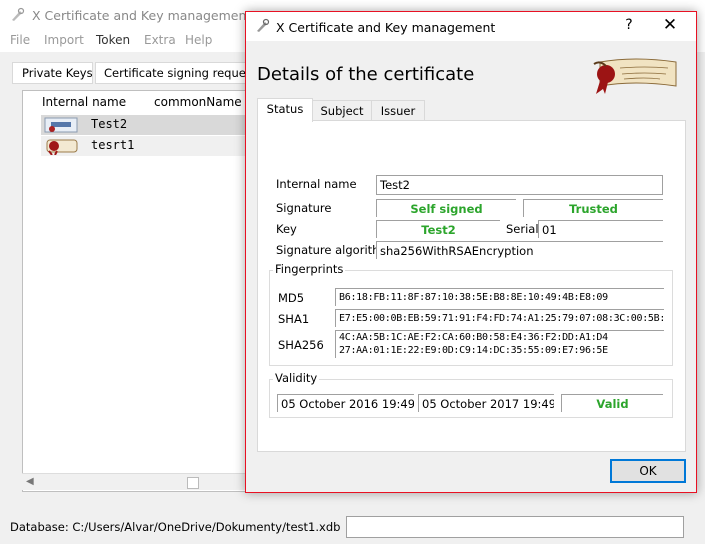 The image size is (705, 544). What do you see at coordinates (593, 208) in the screenshot?
I see `trusted-value: Trusted` at bounding box center [593, 208].